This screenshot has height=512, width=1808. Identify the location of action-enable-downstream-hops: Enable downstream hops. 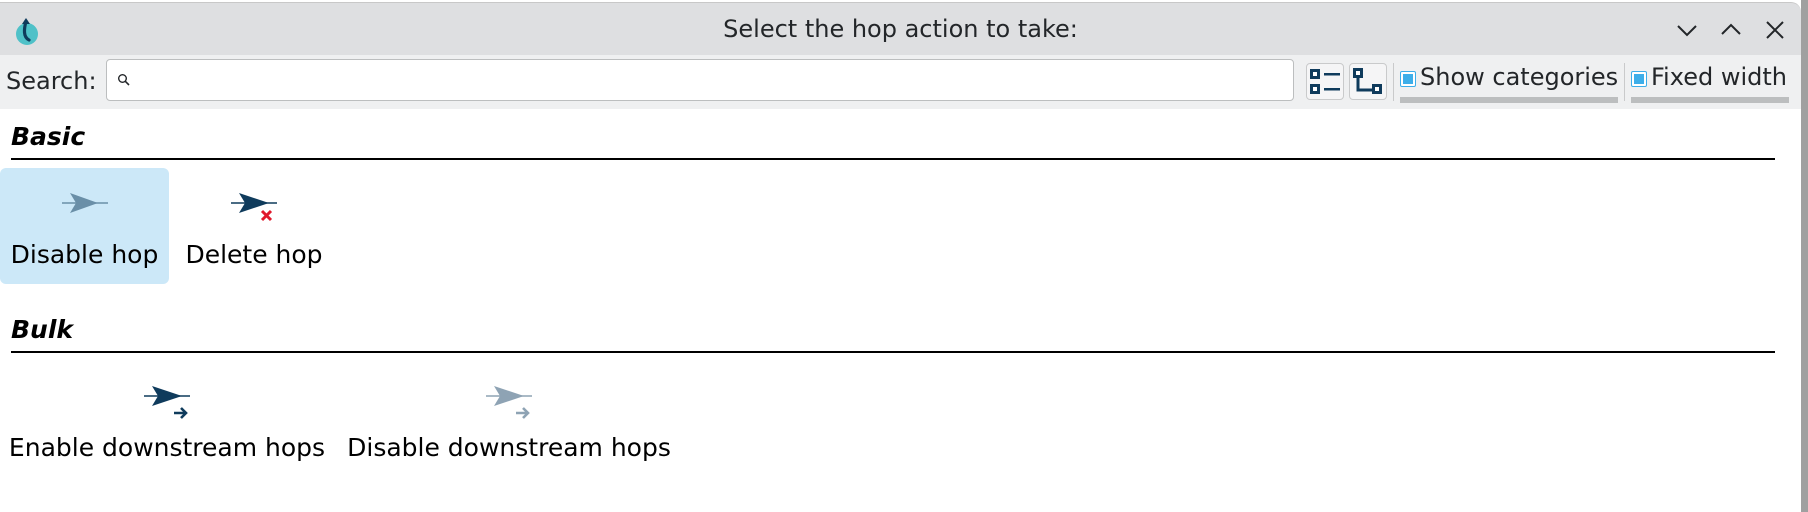
(167, 419).